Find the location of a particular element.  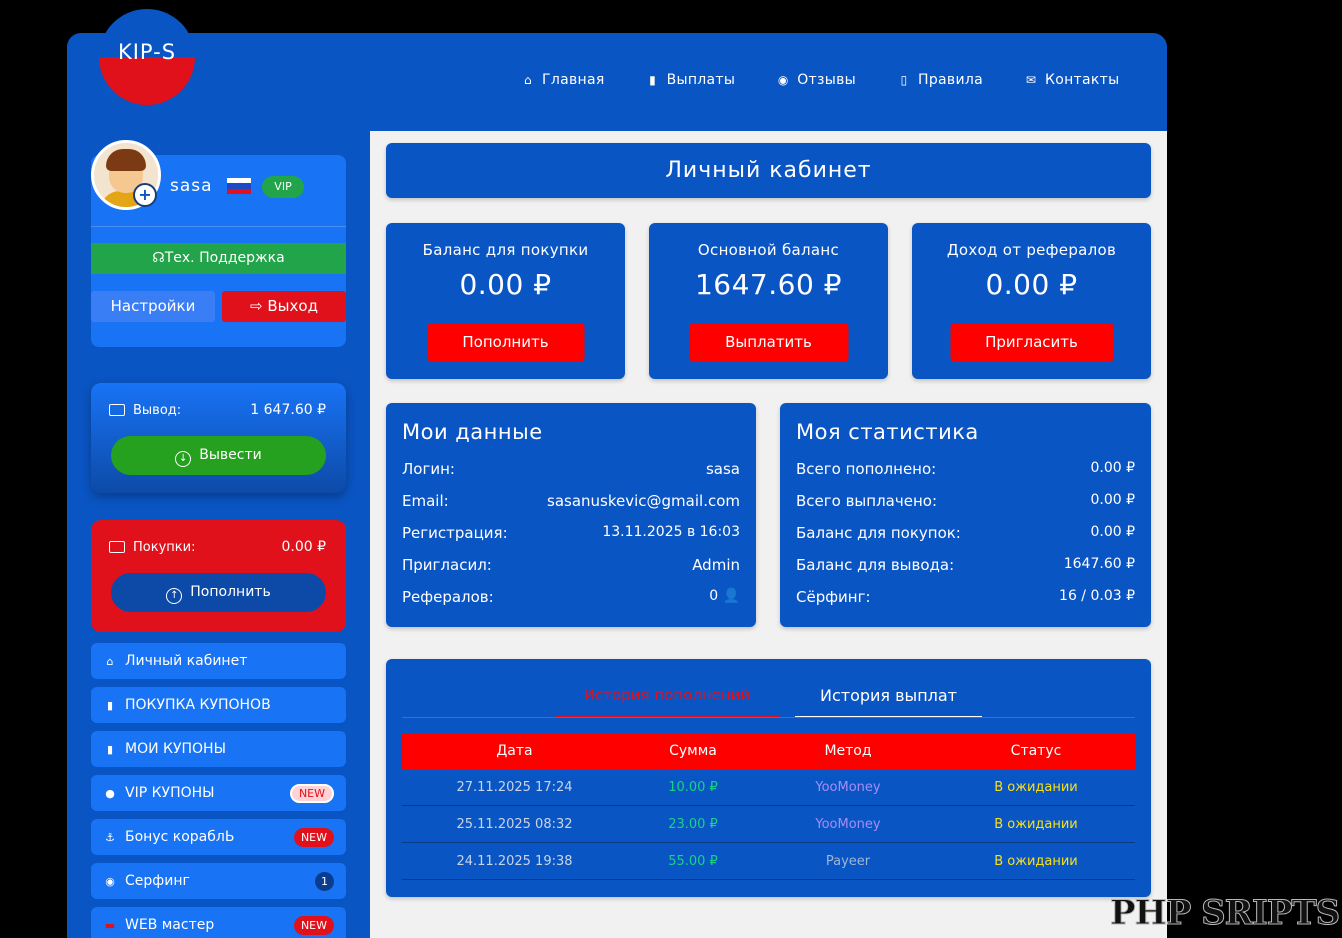

payout-button: Выплатить is located at coordinates (768, 342).